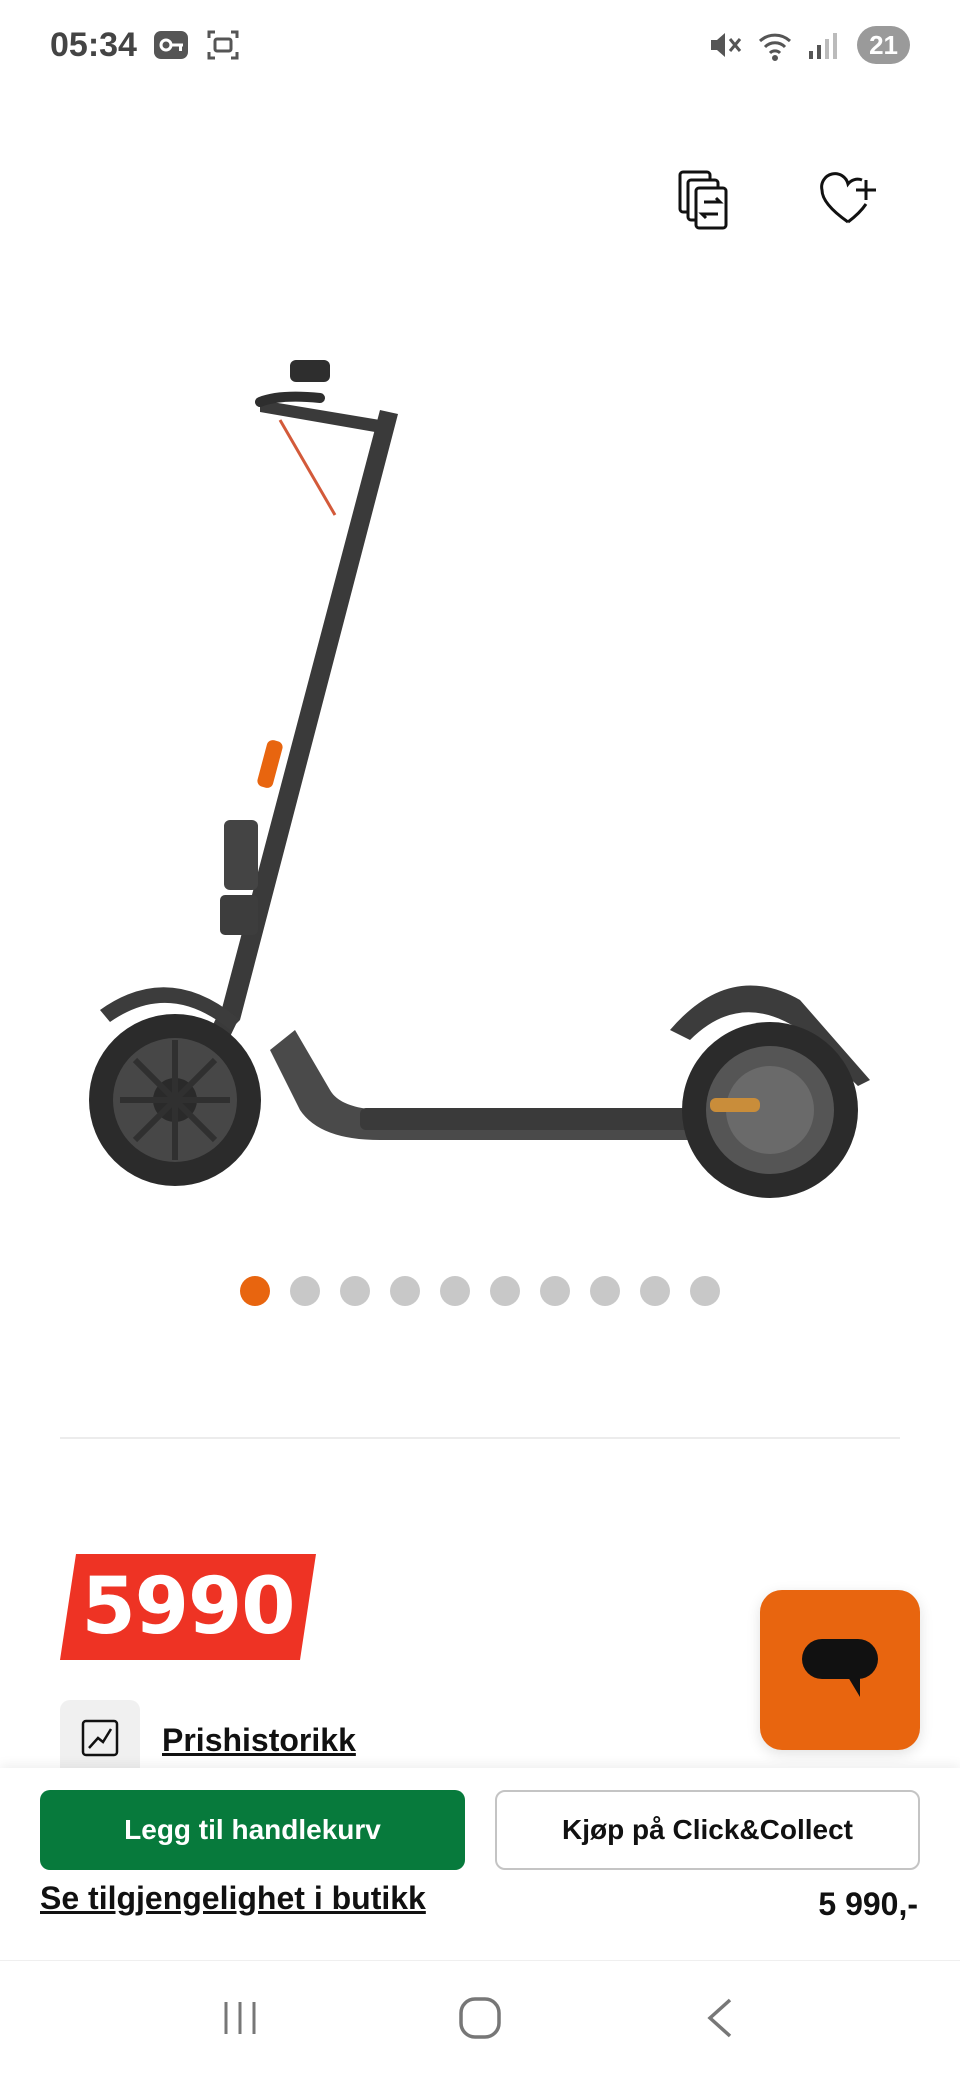 This screenshot has height=2080, width=960. I want to click on price-badge-value: 5990, so click(188, 1607).